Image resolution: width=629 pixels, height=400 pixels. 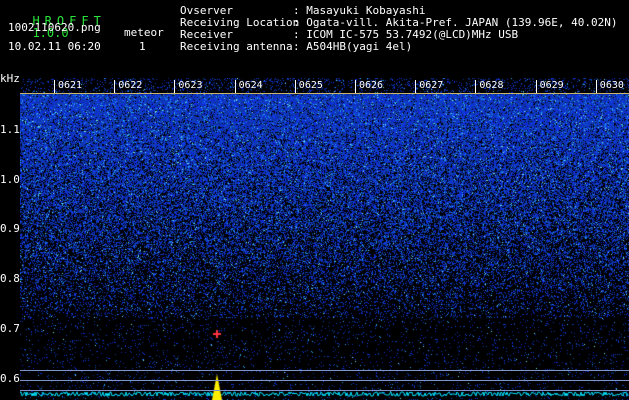 I want to click on file-datetime: 10.02.11 06:20, so click(x=54, y=46).